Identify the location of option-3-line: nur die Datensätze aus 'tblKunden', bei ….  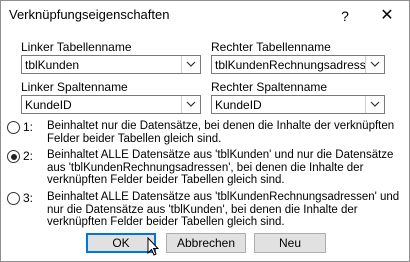
(202, 209).